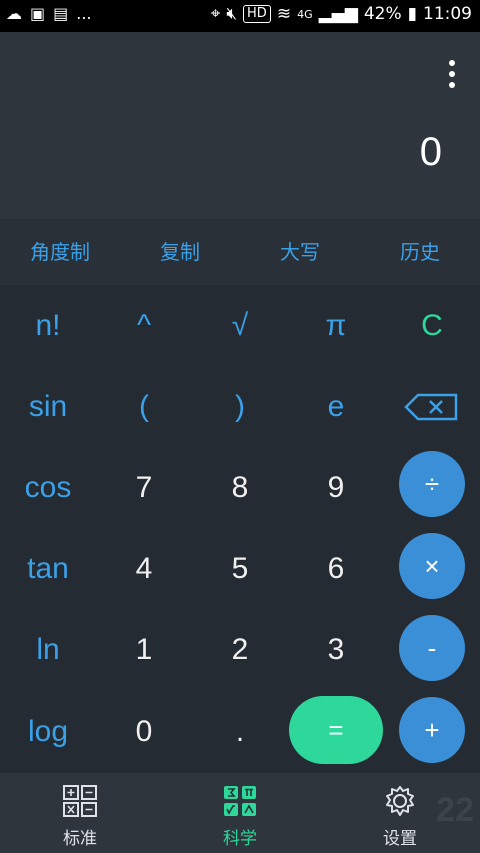 Image resolution: width=480 pixels, height=853 pixels. Describe the element at coordinates (257, 14) in the screenshot. I see `hd-badge: HD` at that location.